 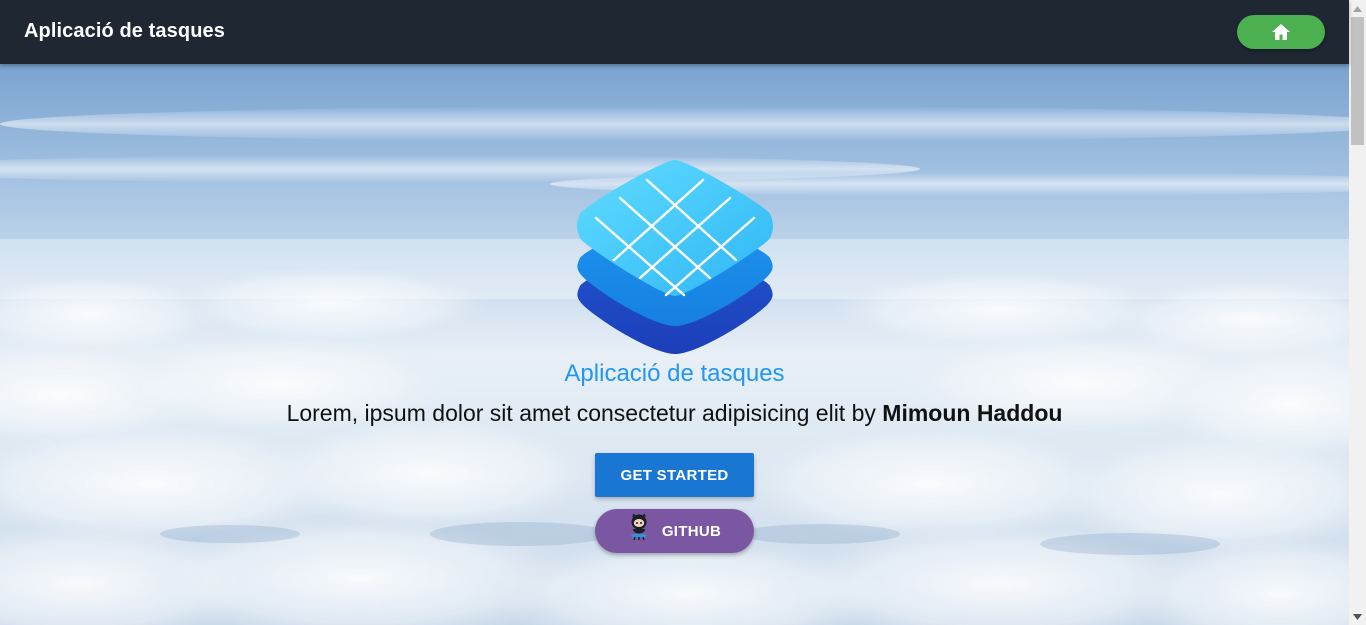 I want to click on author-name: Mimoun Haddou, so click(x=972, y=413).